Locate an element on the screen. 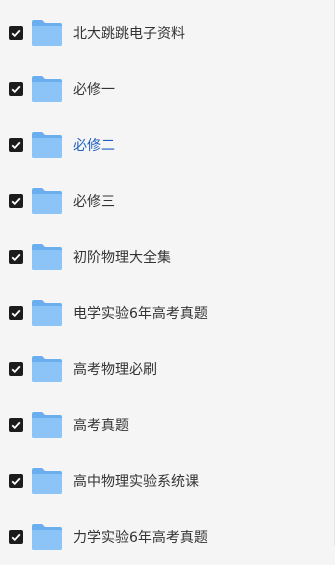 The width and height of the screenshot is (335, 565). folder-name: 北大跳跳电子资料 is located at coordinates (129, 33).